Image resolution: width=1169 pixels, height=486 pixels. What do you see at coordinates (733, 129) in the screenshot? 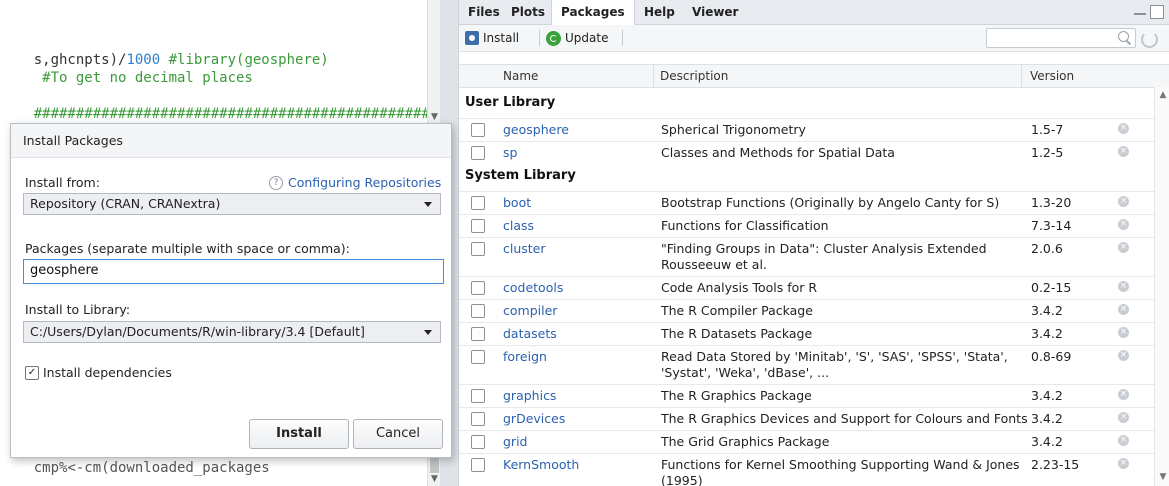
I see `package-description: Spherical Trigonometry` at bounding box center [733, 129].